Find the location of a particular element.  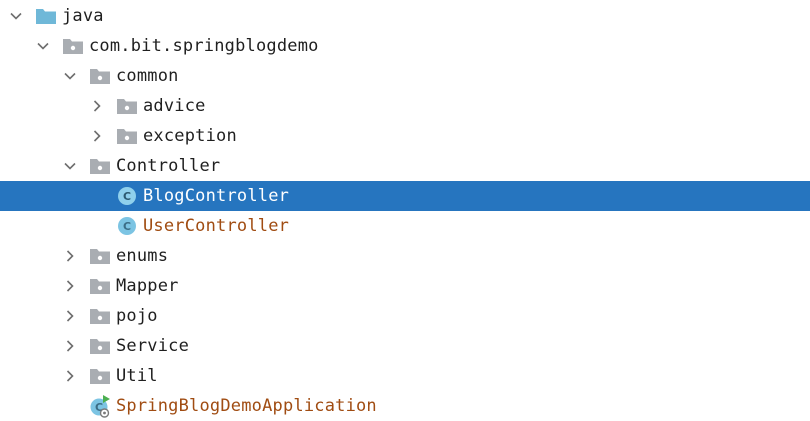

tree-row-label: exception is located at coordinates (190, 136).